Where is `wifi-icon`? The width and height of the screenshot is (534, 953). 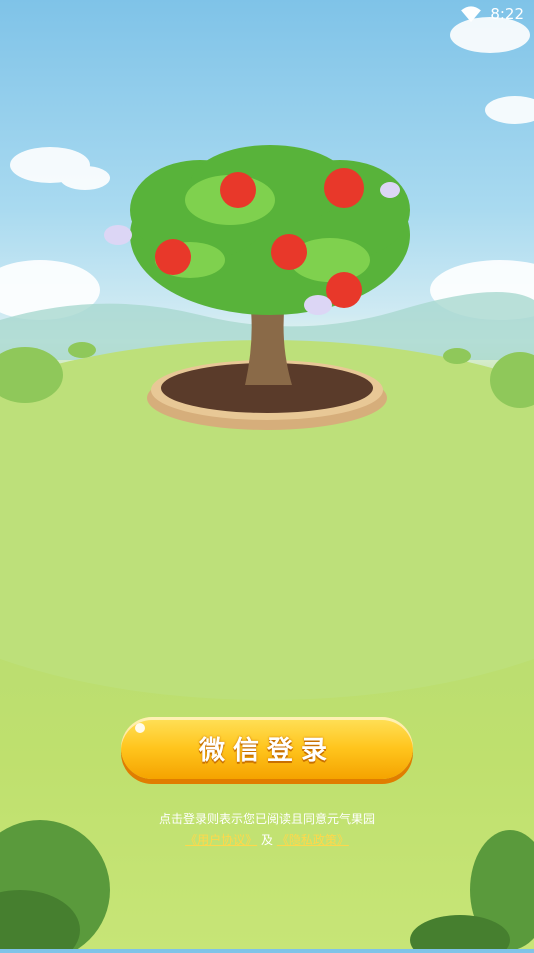 wifi-icon is located at coordinates (471, 14).